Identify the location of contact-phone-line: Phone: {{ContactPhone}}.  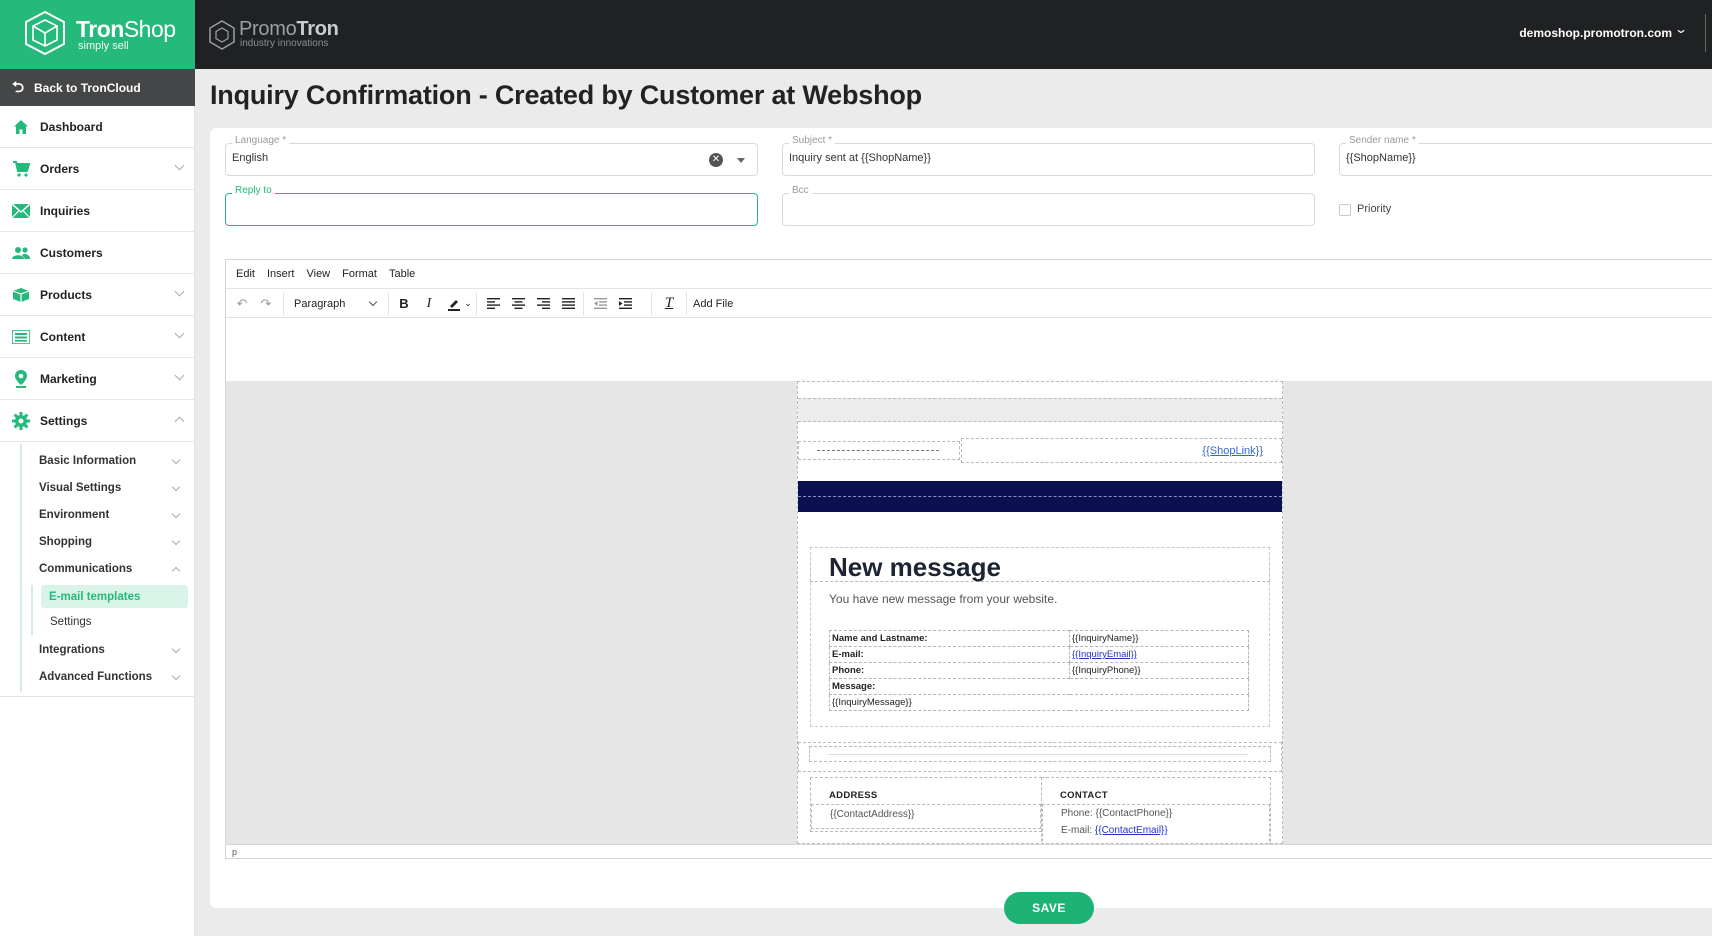
(1116, 813).